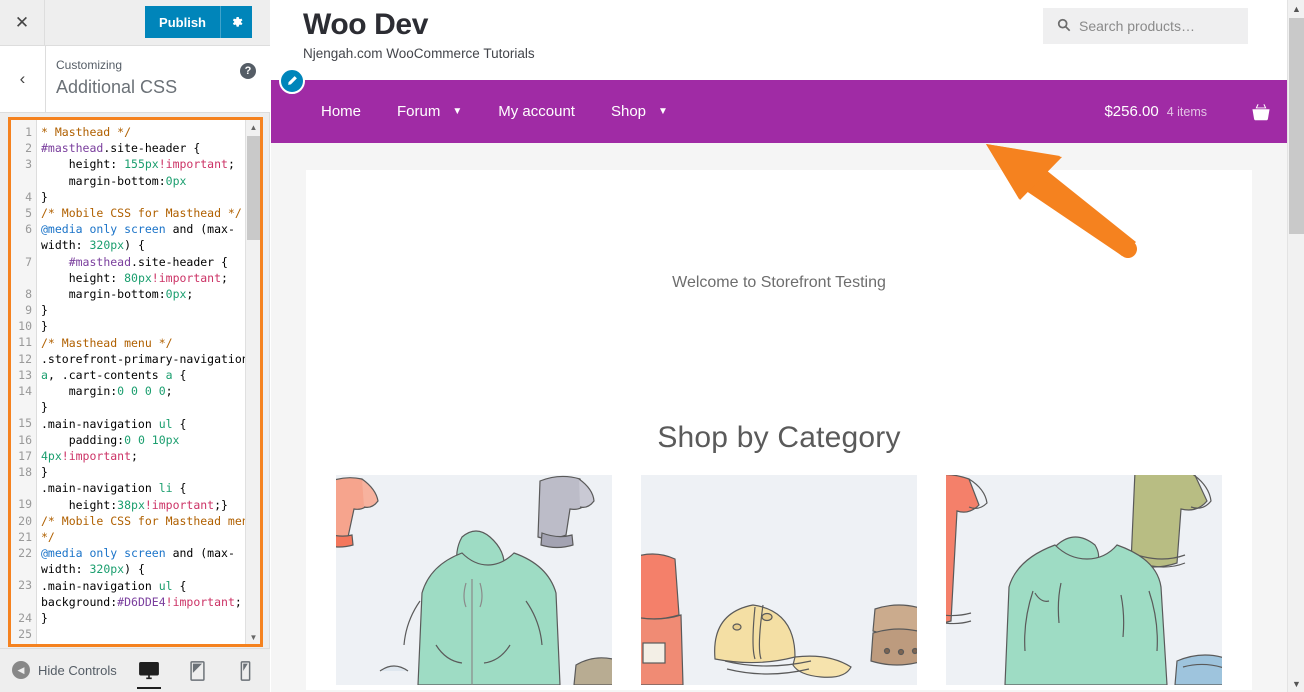  Describe the element at coordinates (419, 25) in the screenshot. I see `site-title: Woo Dev` at that location.